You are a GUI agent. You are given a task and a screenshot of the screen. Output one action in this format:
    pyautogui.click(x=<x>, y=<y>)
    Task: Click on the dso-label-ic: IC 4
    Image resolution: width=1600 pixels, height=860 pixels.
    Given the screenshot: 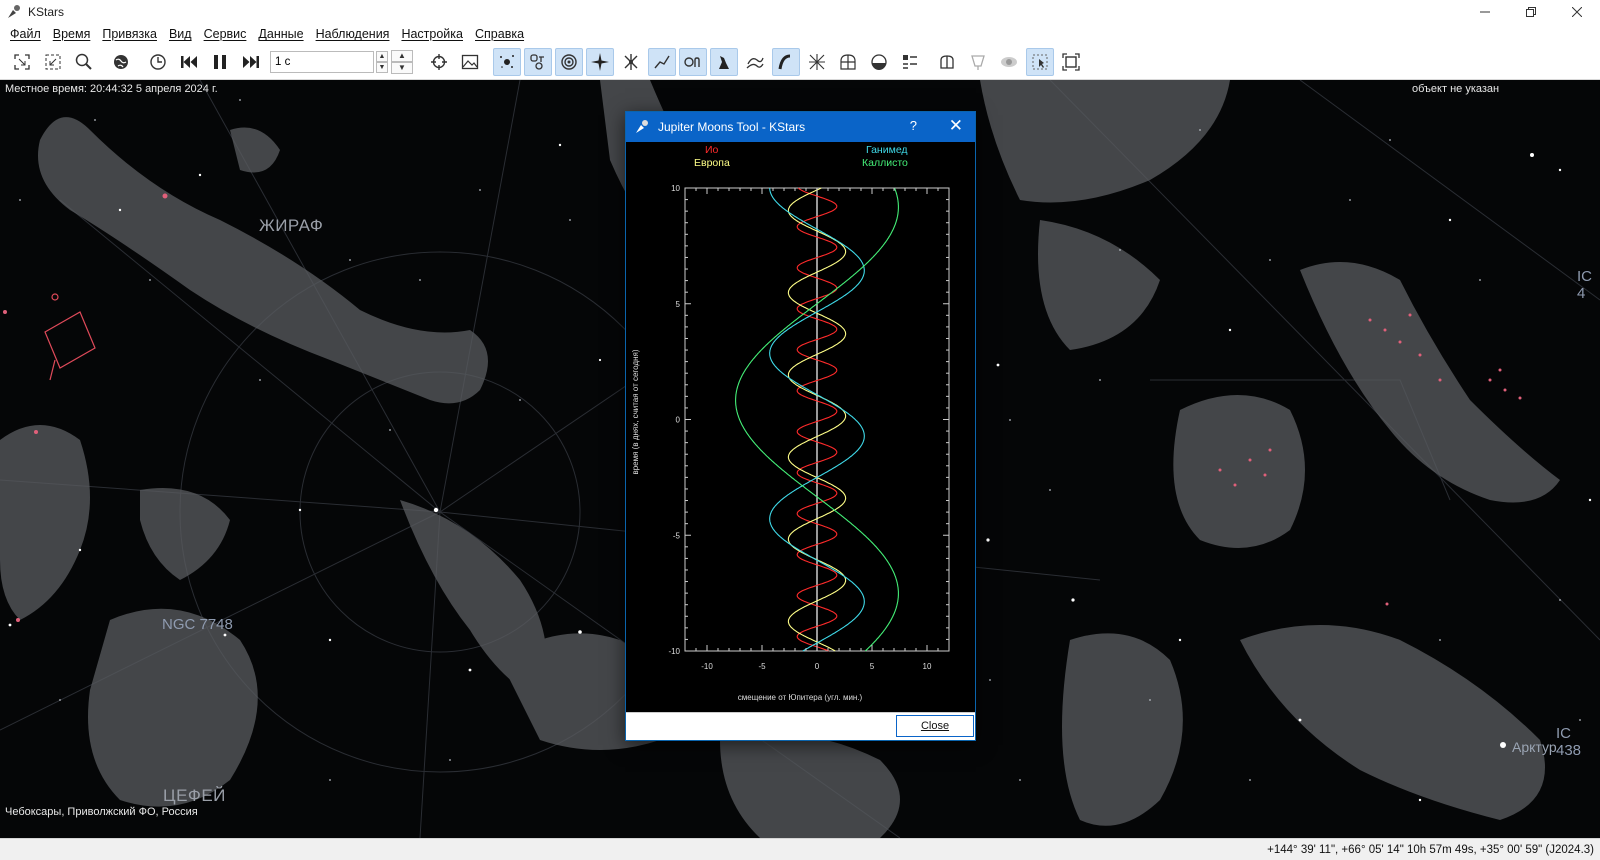 What is the action you would take?
    pyautogui.click(x=1584, y=285)
    